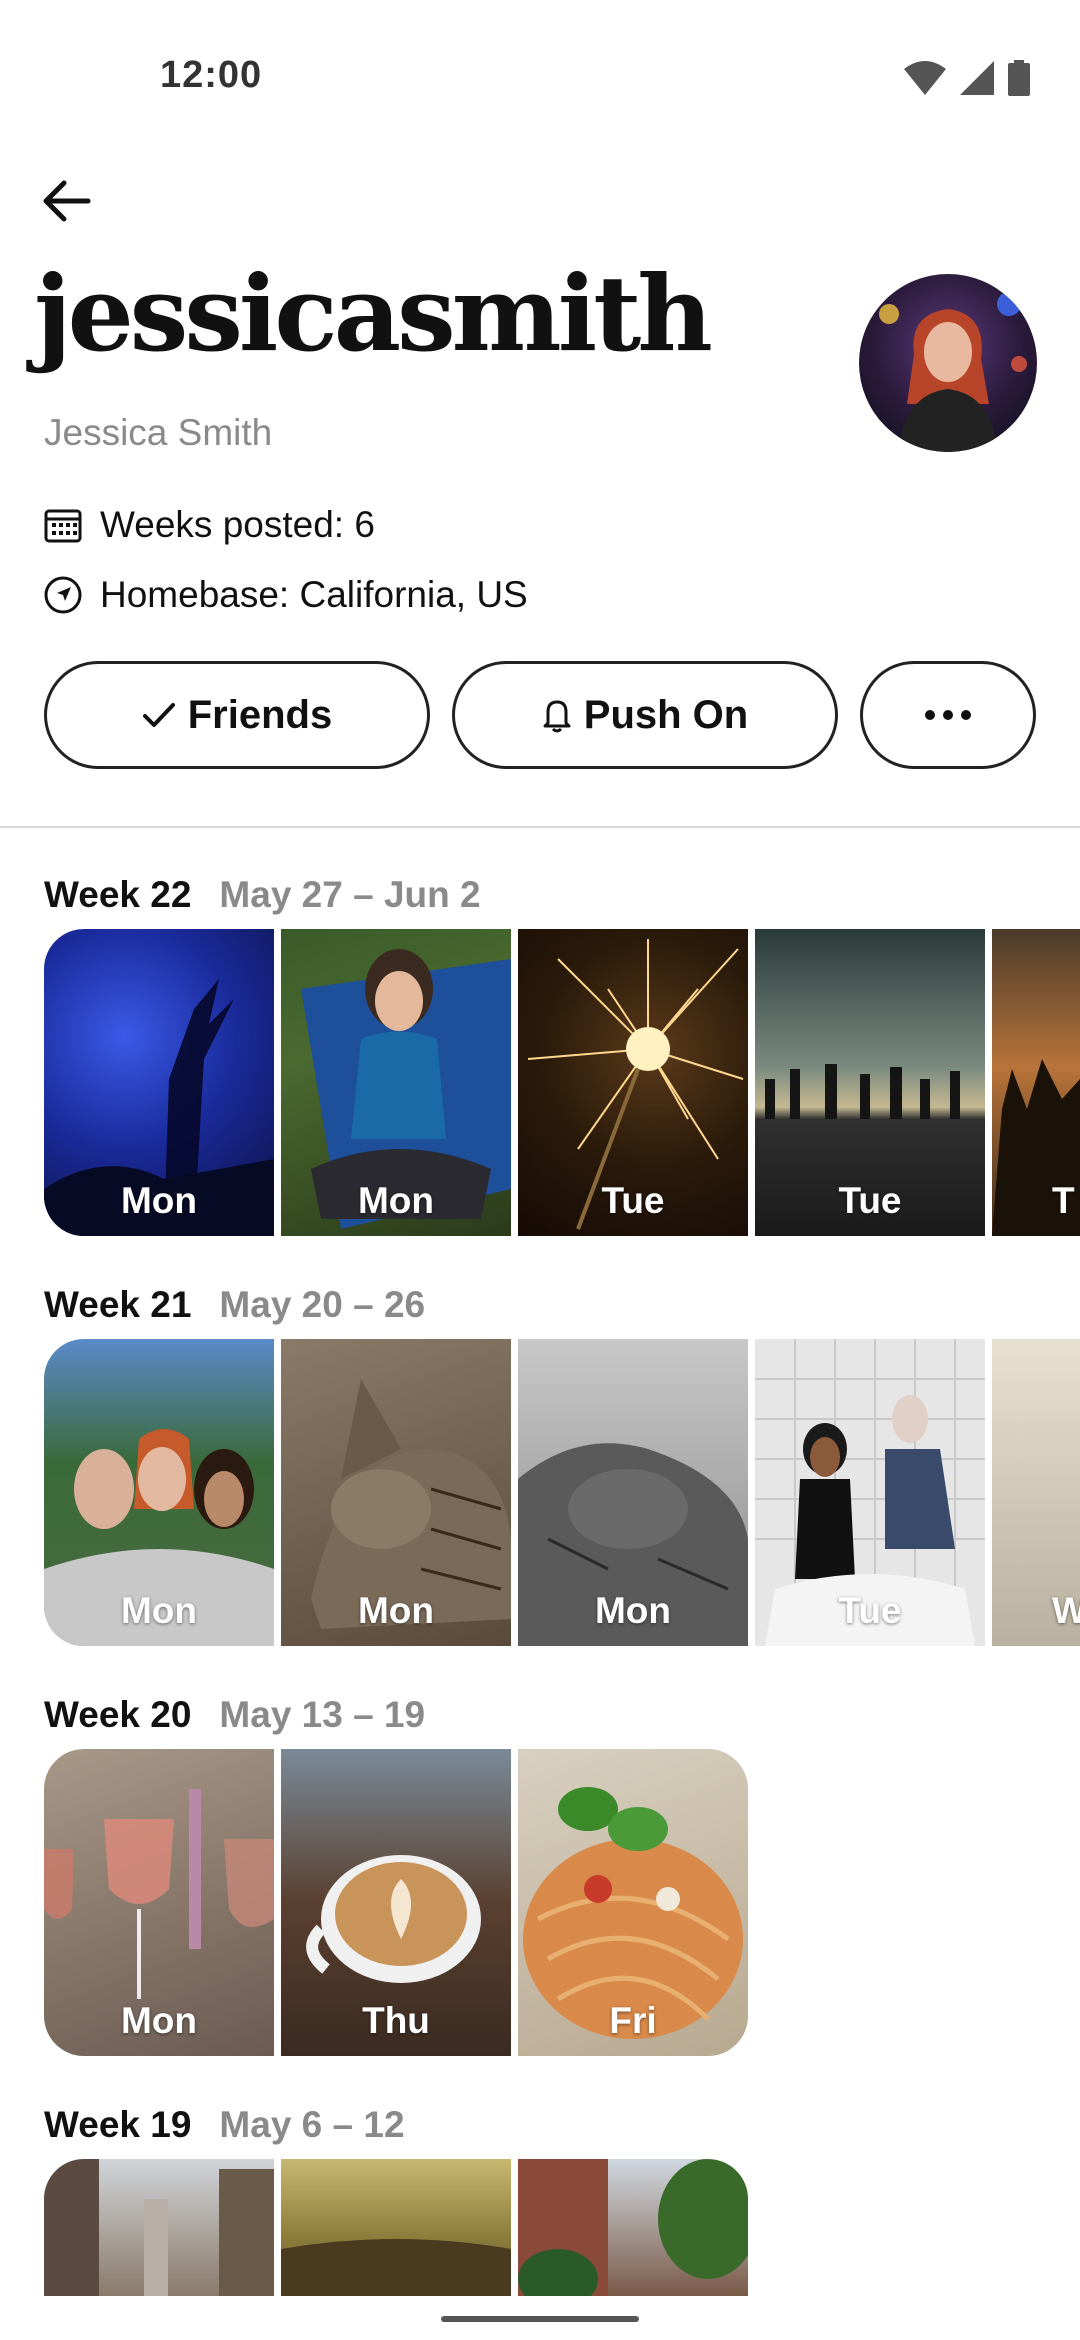  I want to click on homebase-row: Homebase: California, US, so click(286, 595).